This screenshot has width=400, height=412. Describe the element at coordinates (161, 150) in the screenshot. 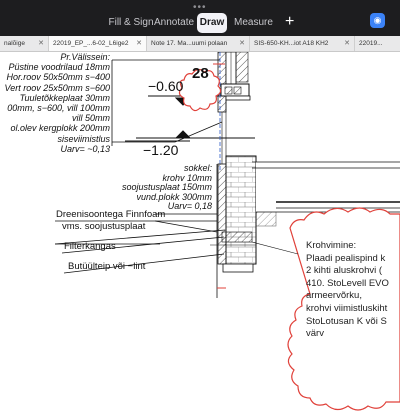

I see `level-label-lower: −1.20` at that location.